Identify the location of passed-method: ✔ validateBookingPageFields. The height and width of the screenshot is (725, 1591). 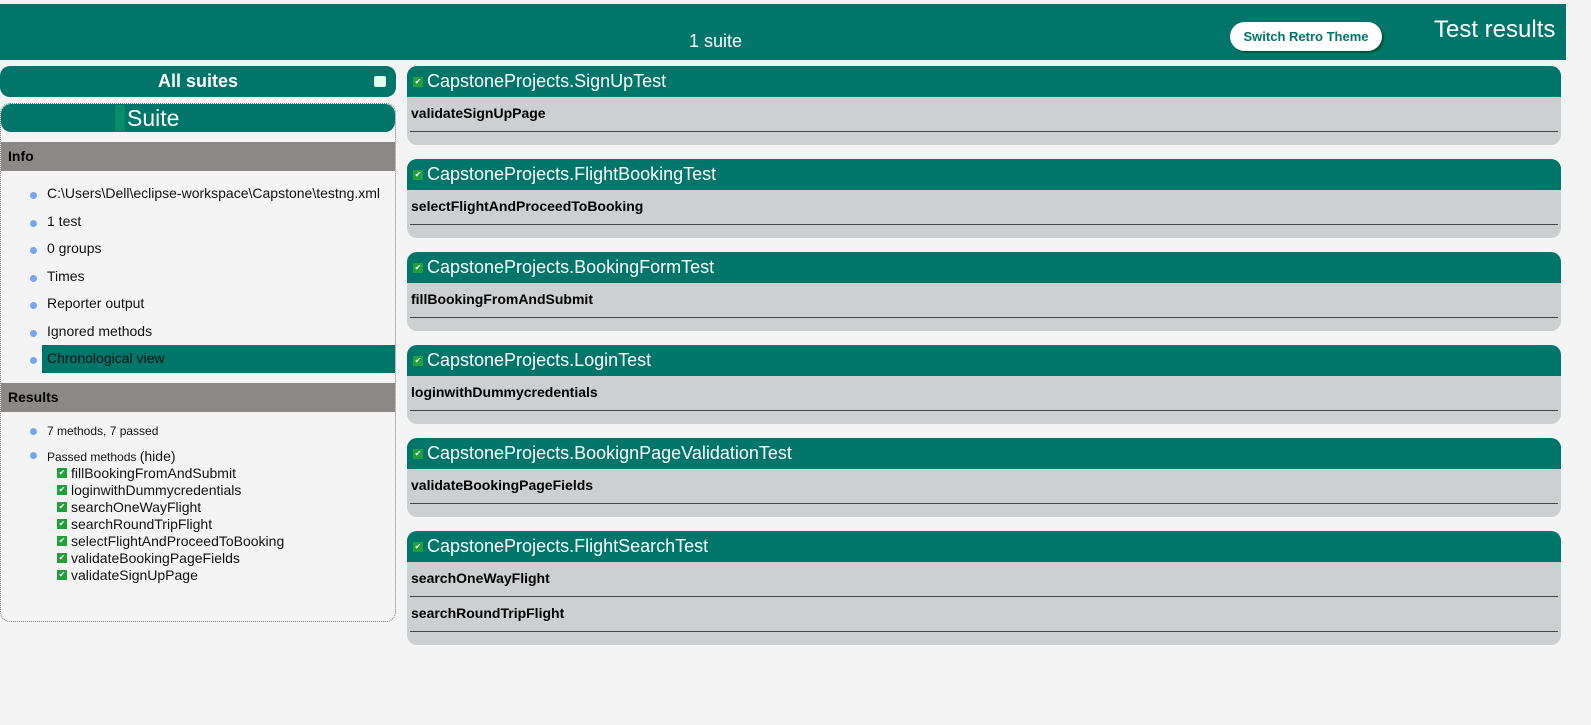
(226, 558).